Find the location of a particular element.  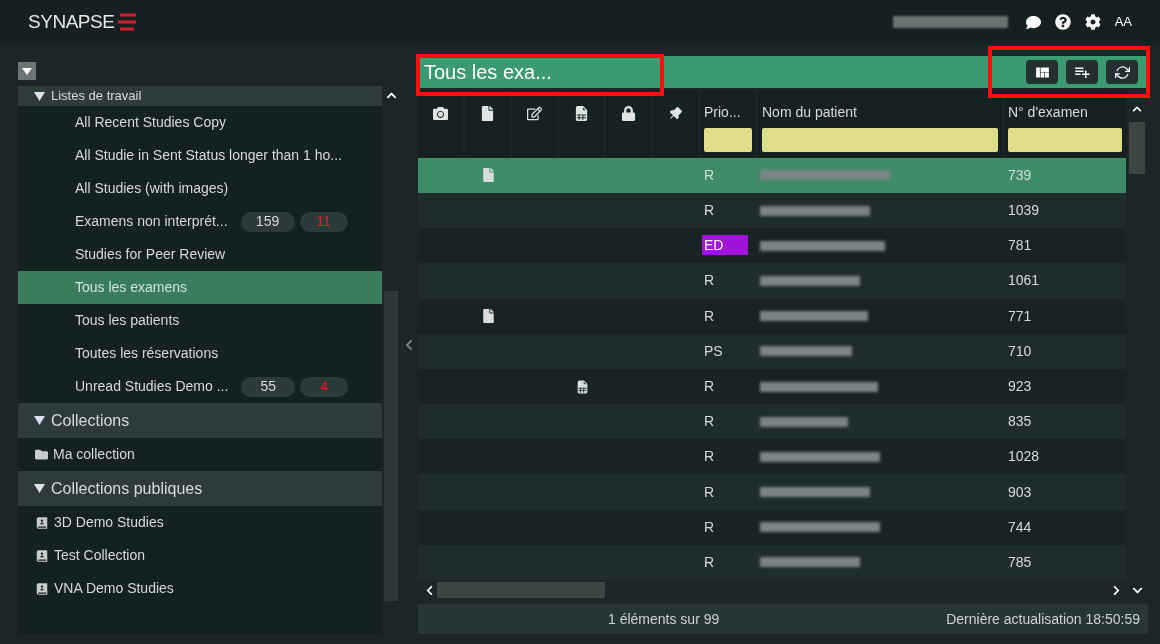

lock-icon is located at coordinates (628, 113).